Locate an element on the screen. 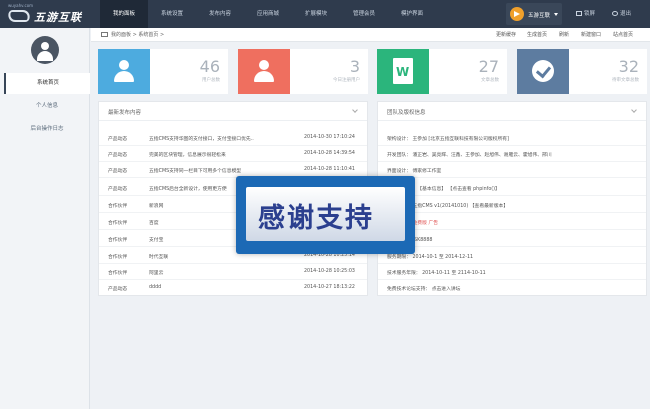 This screenshot has width=650, height=409. stat-label: 待审文章总数 is located at coordinates (625, 80).